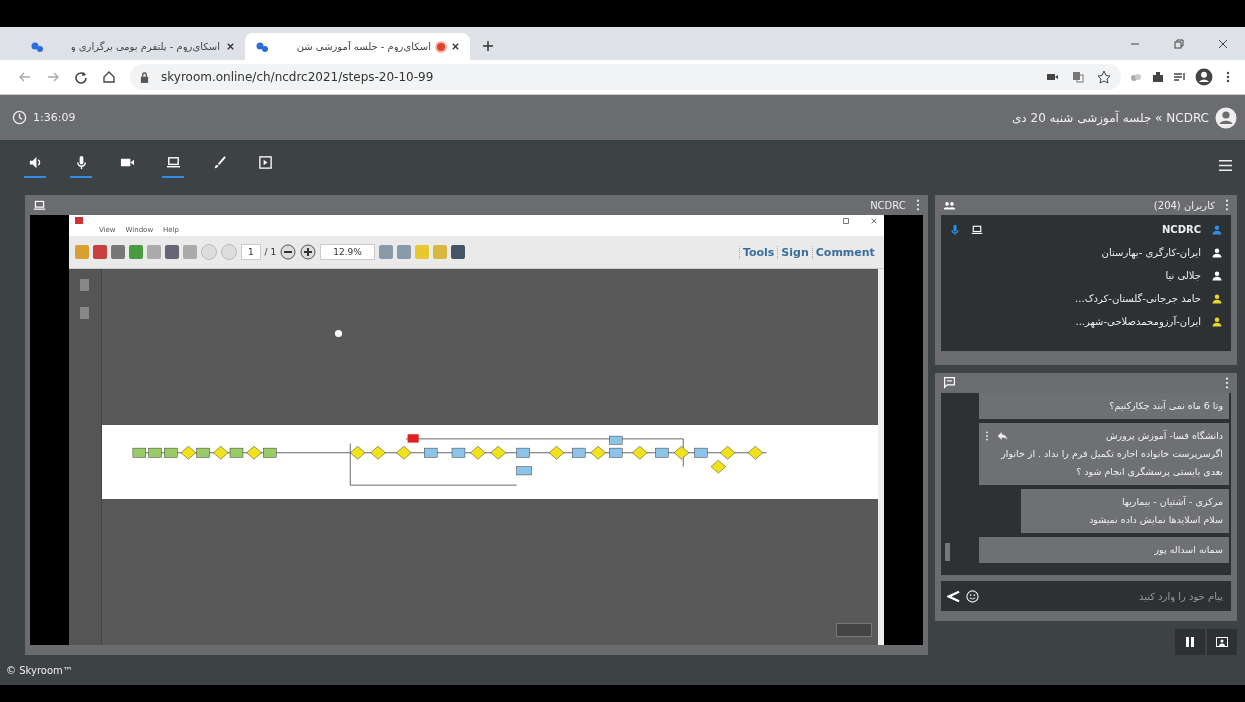 The height and width of the screenshot is (702, 1245). I want to click on speaker-icon, so click(35, 162).